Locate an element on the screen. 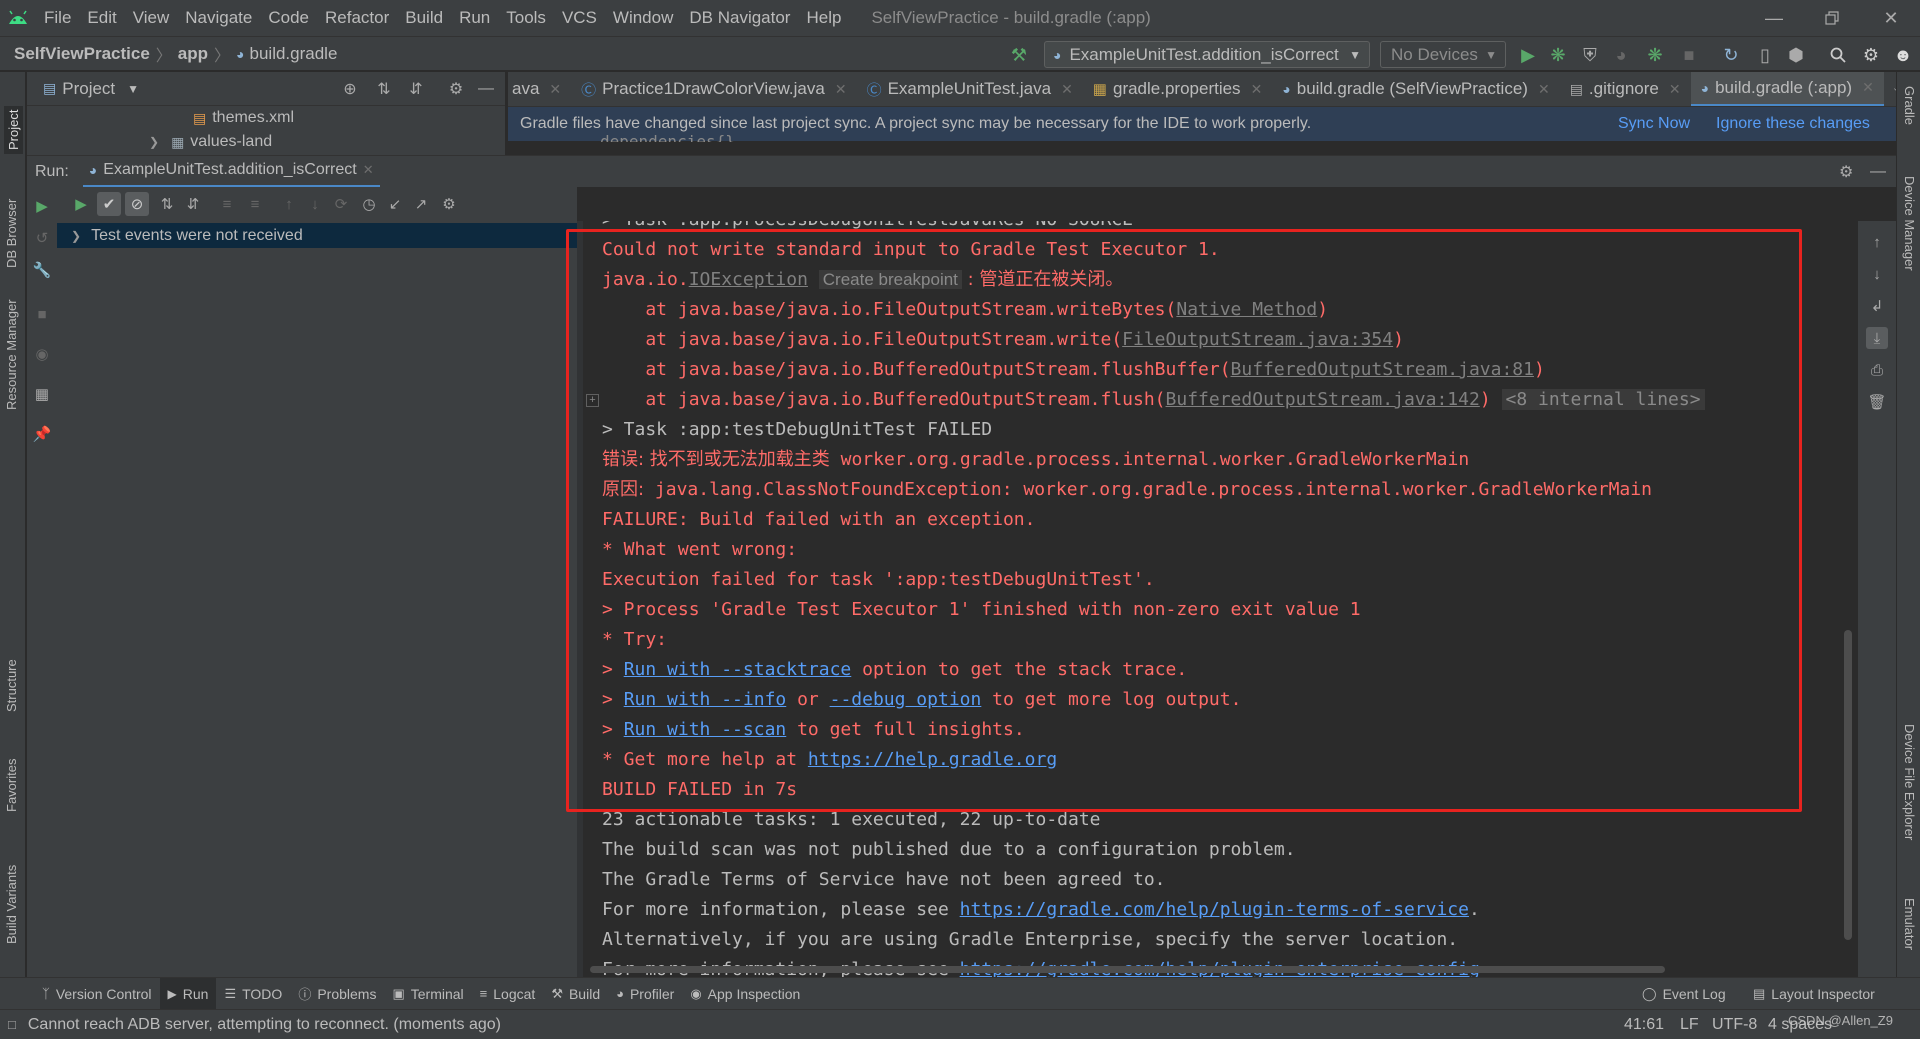  search-icon is located at coordinates (1838, 55).